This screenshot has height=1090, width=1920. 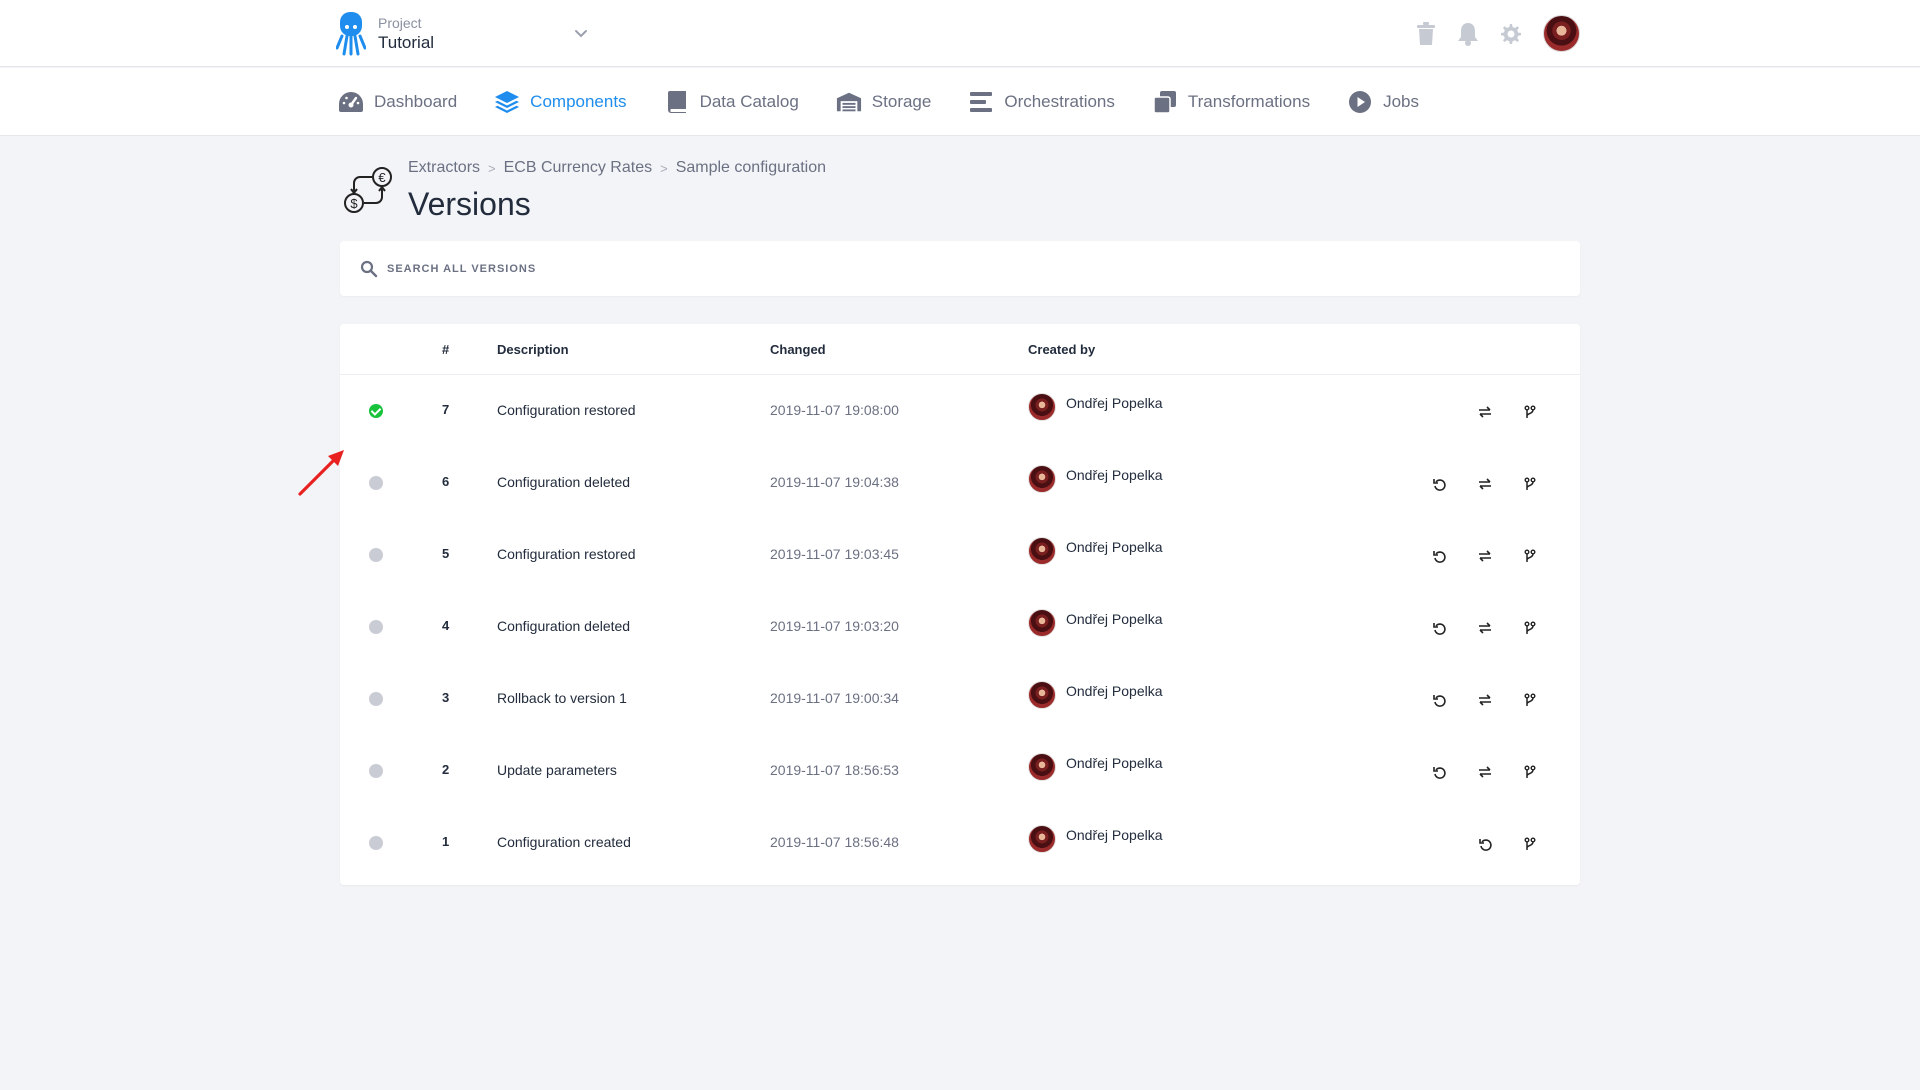 I want to click on version-changed: 2019-11-07 18:56:53, so click(x=834, y=770).